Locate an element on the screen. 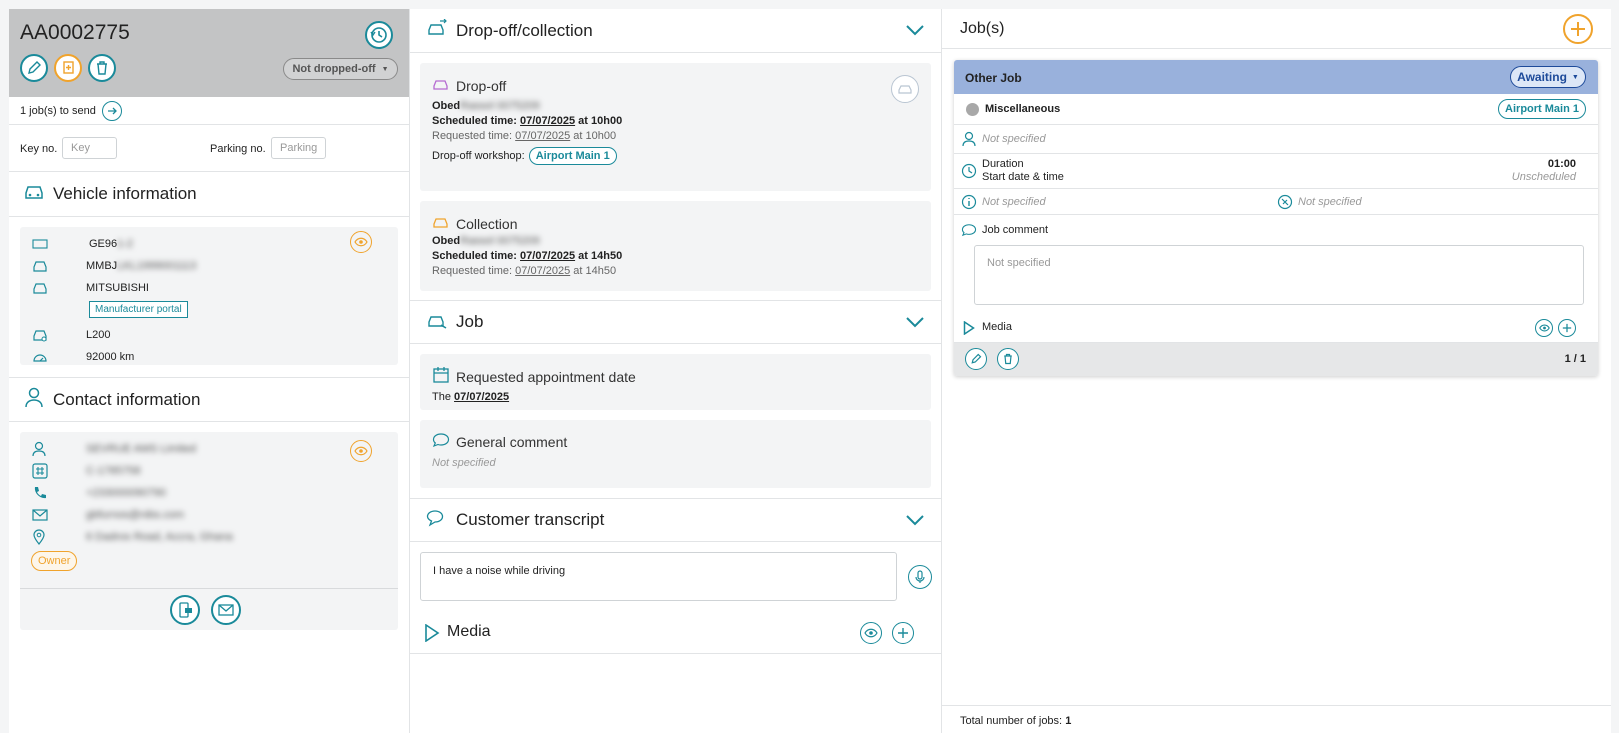  vehicle-reference: AA0002775 is located at coordinates (75, 32).